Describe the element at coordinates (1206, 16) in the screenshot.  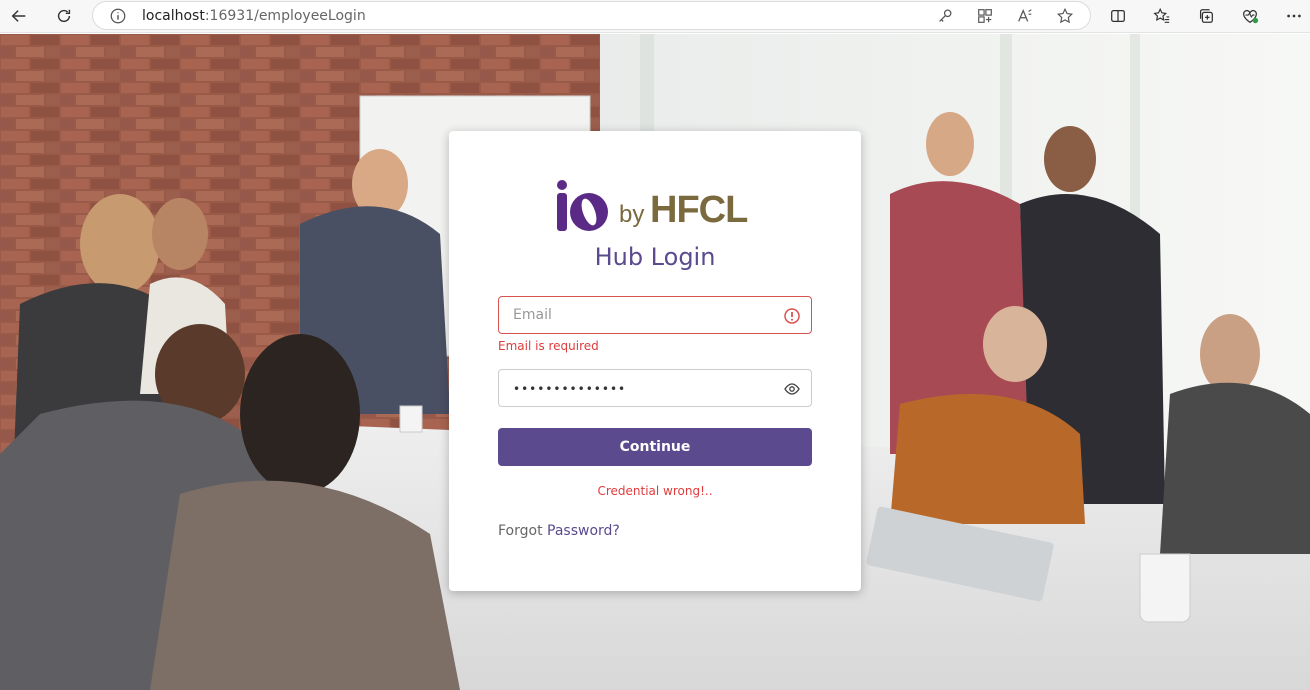
I see `collections-icon` at that location.